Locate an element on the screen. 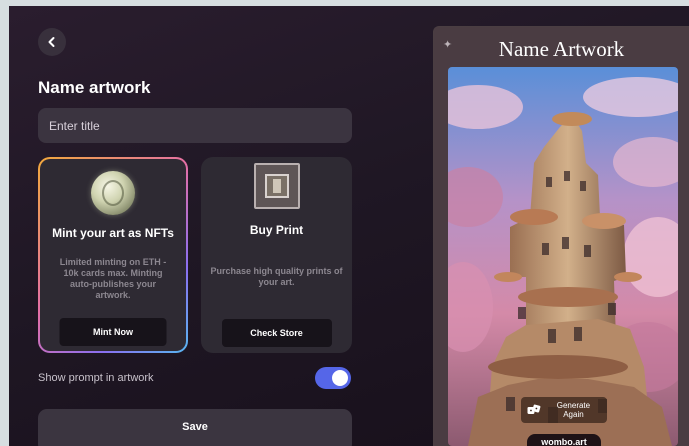 This screenshot has width=689, height=446. coin-icon is located at coordinates (113, 193).